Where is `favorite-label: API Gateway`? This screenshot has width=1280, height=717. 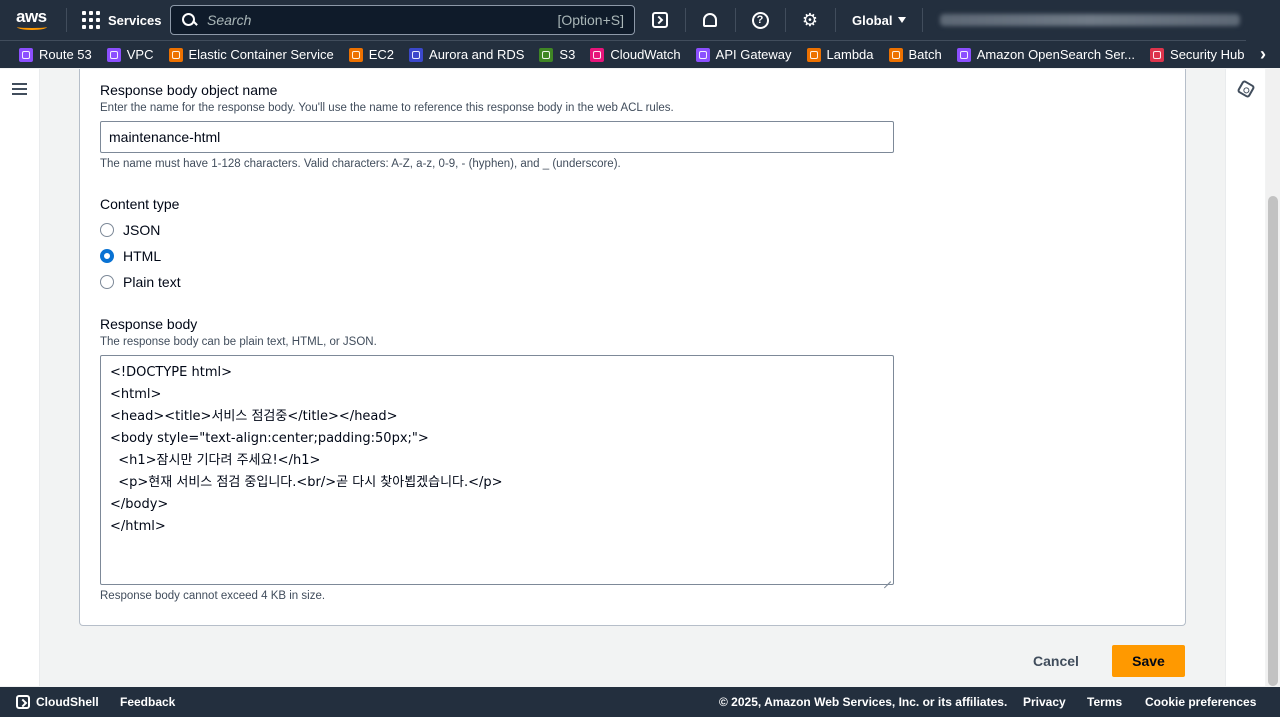
favorite-label: API Gateway is located at coordinates (753, 54).